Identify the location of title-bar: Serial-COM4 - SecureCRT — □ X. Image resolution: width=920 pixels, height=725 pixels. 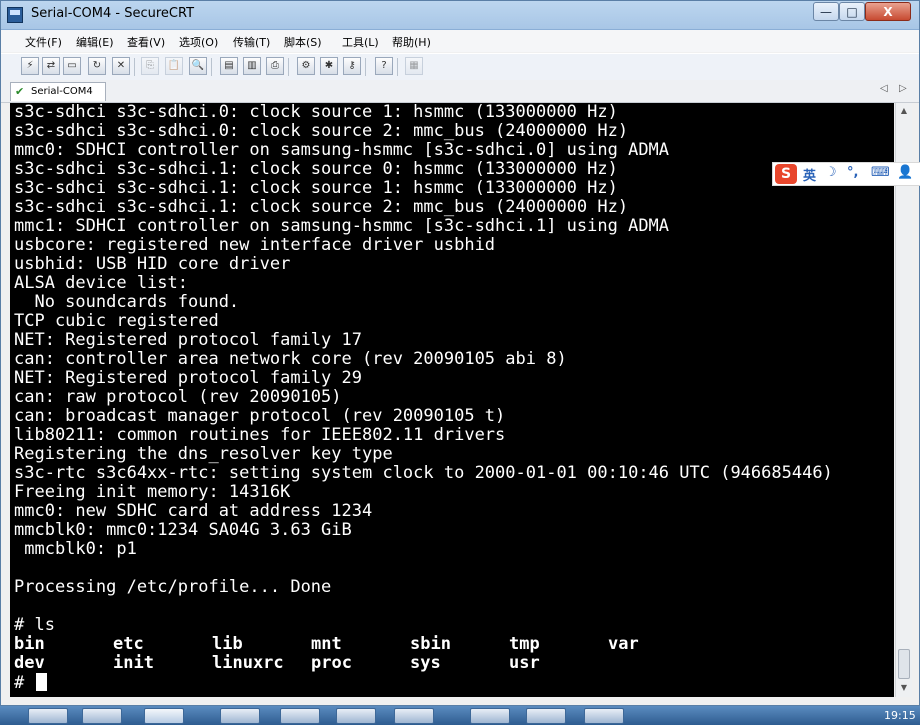
(460, 15).